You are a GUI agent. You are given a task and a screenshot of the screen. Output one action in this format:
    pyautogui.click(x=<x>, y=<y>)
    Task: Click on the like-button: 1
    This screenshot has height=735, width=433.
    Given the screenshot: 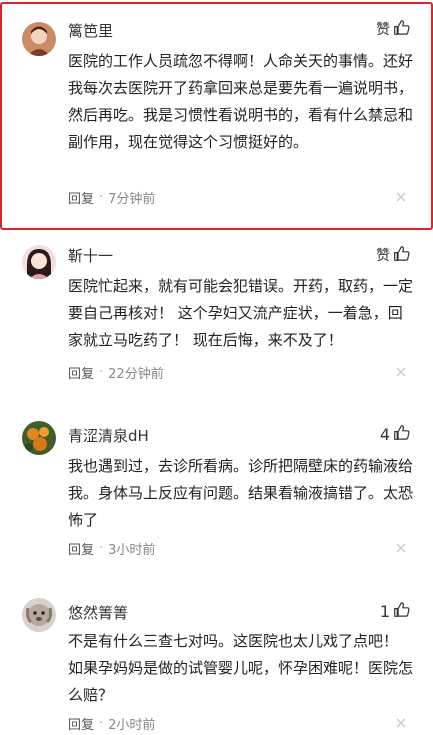 What is the action you would take?
    pyautogui.click(x=395, y=611)
    